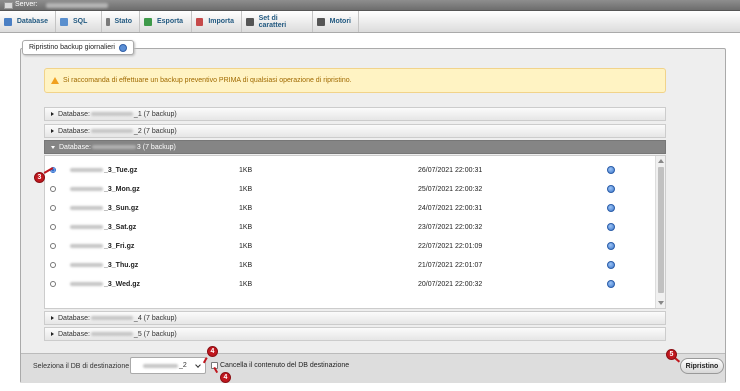 The height and width of the screenshot is (391, 740). I want to click on server-label: Server:, so click(26, 4).